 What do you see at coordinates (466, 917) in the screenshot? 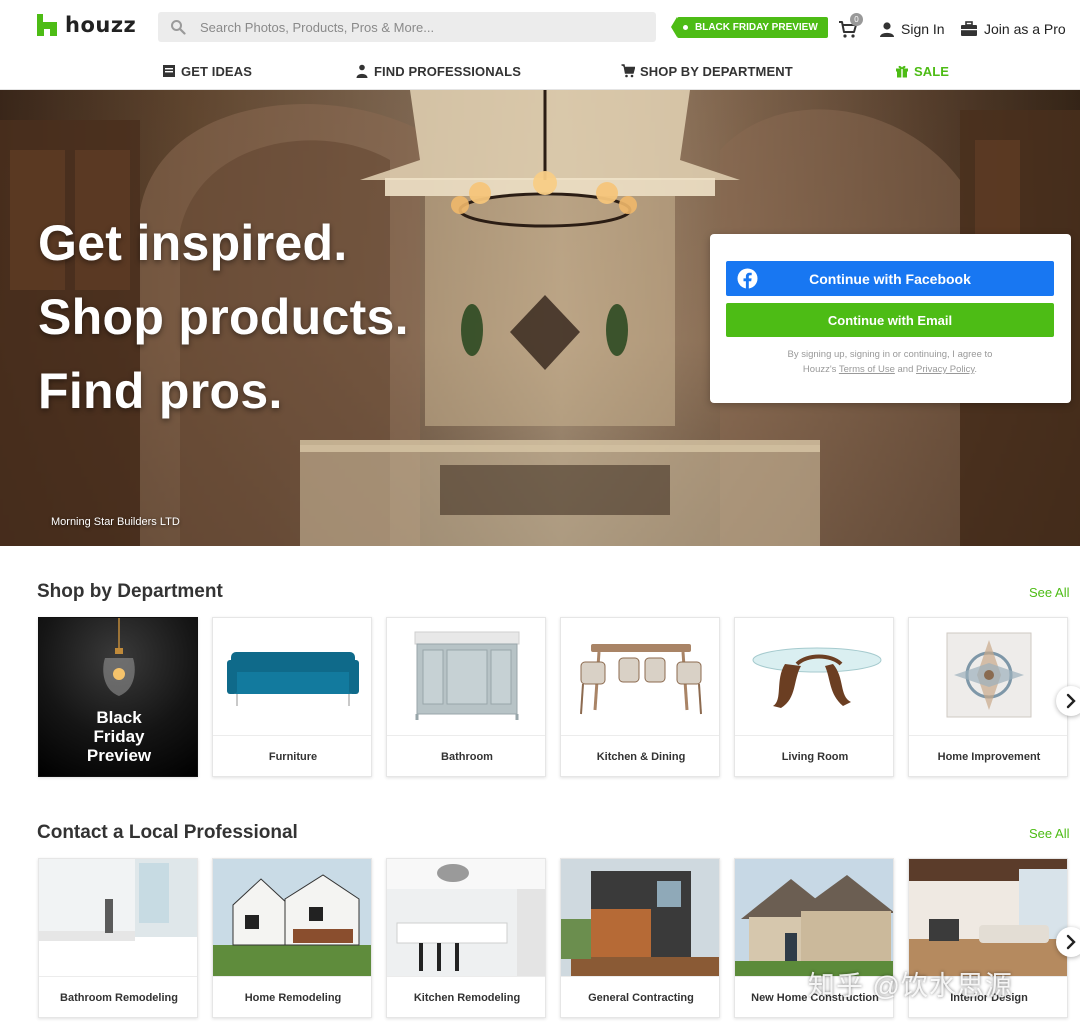
I see `kitchen-photo` at bounding box center [466, 917].